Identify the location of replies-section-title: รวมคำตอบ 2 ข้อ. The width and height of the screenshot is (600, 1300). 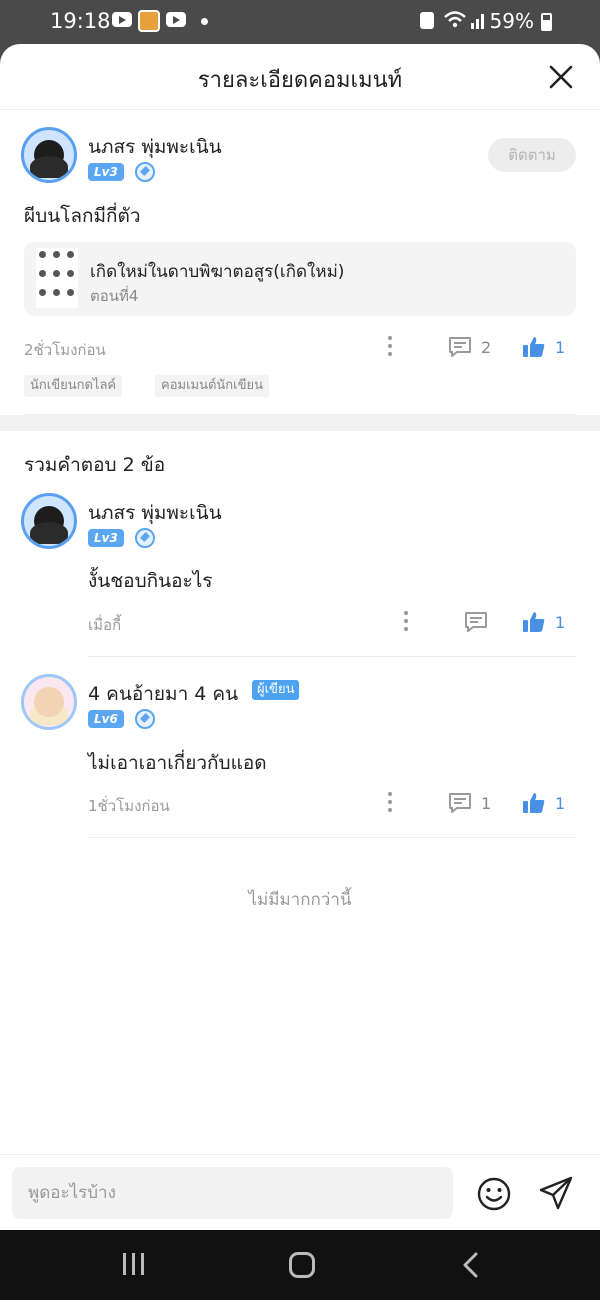
(95, 465).